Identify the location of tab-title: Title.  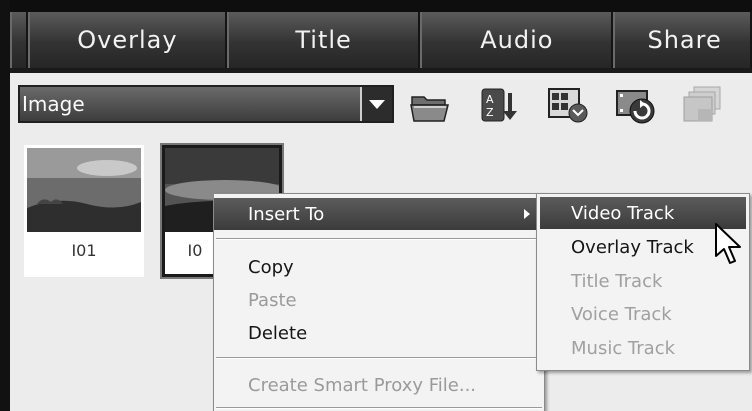
(323, 40).